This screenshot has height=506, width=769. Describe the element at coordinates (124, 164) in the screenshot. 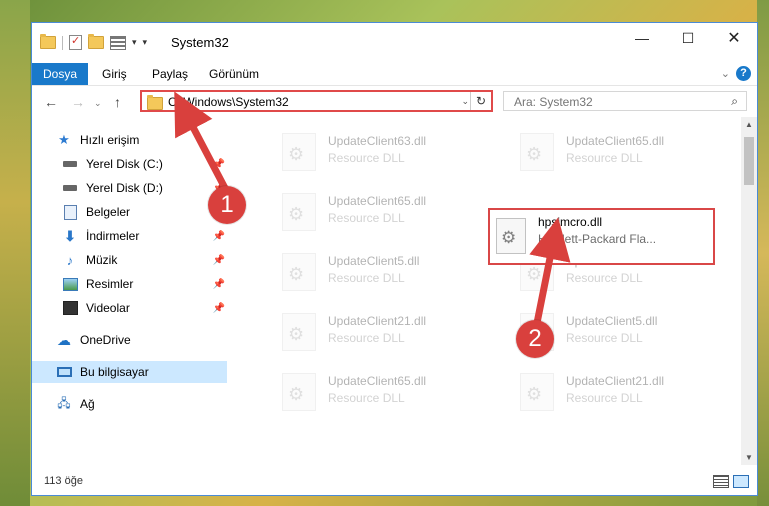

I see `sidebar-item-label: Yerel Disk (C:)` at that location.